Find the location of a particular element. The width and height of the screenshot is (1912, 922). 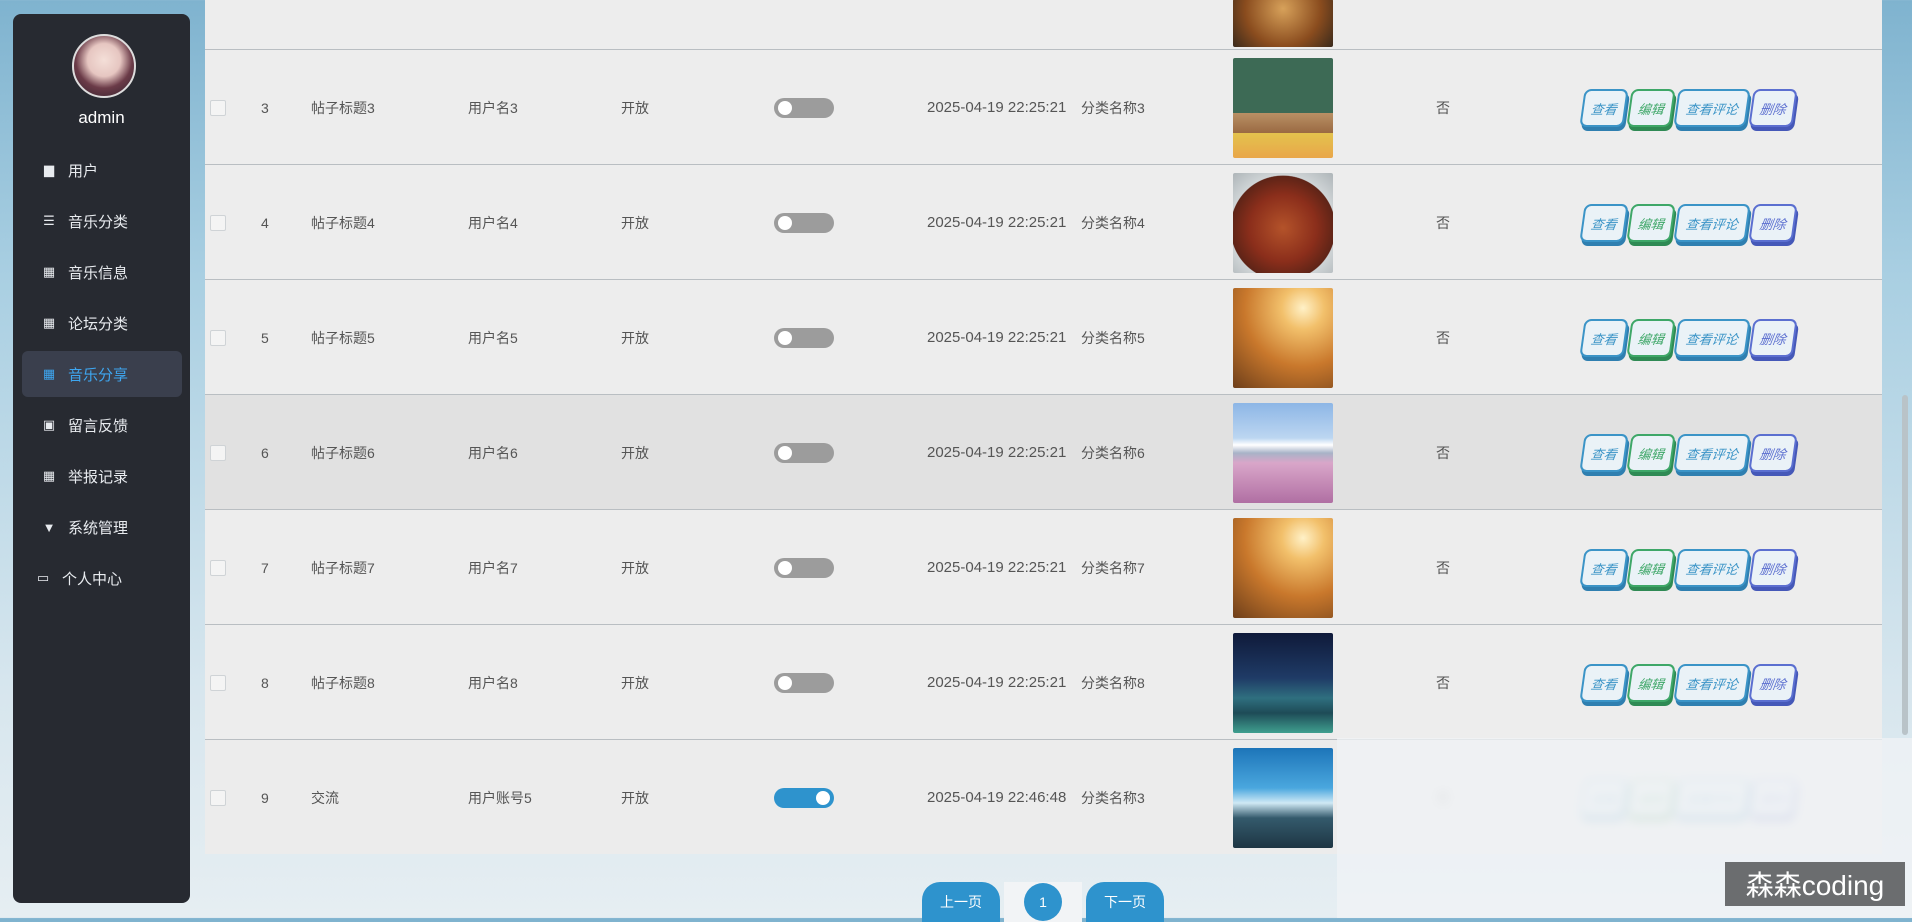

sidebar-item-label: 举报记录 is located at coordinates (98, 477).